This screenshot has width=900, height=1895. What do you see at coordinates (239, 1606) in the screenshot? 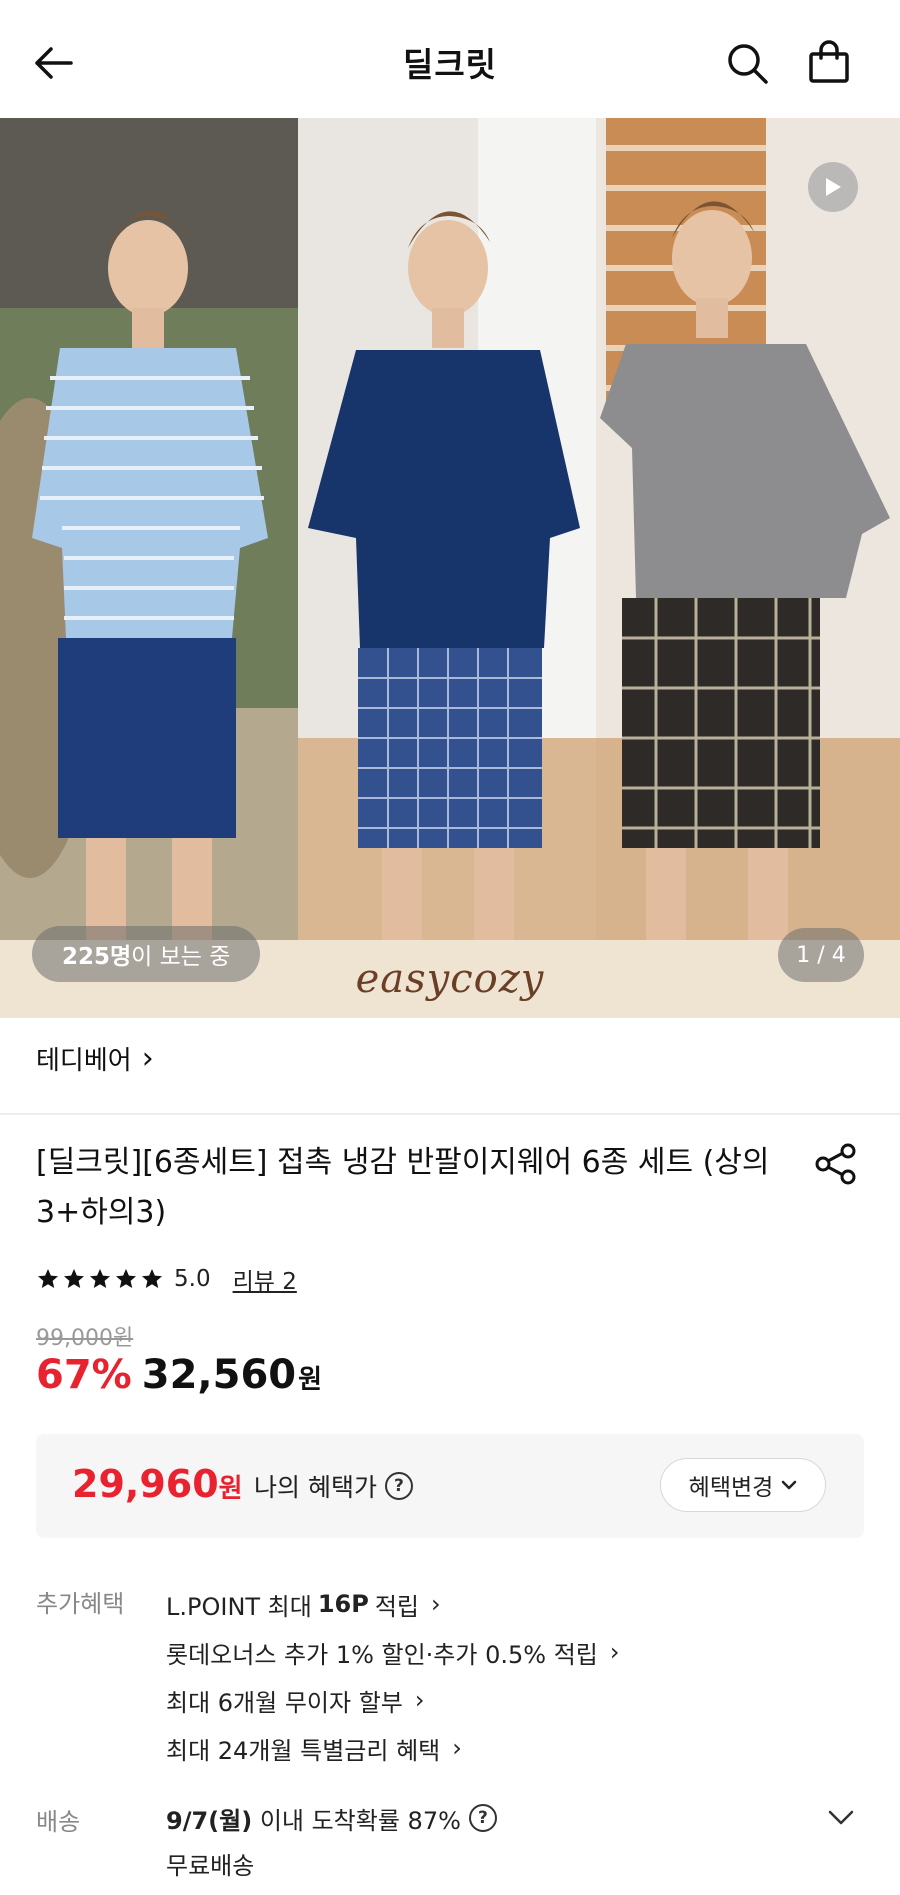
I see `benefit-text: L.POINT 최대` at bounding box center [239, 1606].